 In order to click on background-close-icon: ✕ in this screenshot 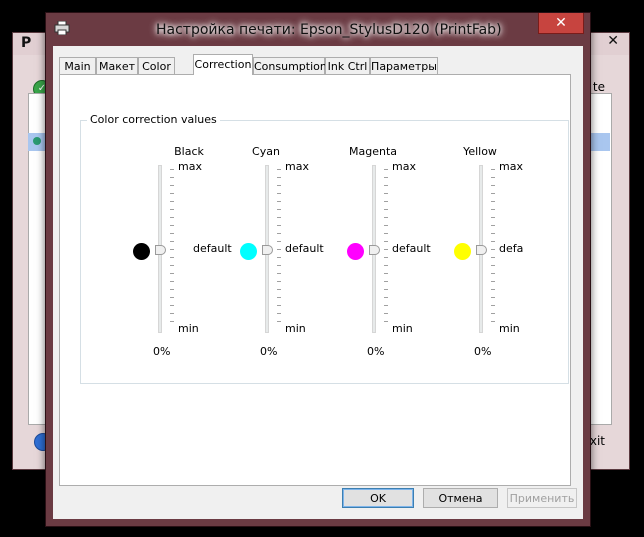, I will do `click(613, 41)`.